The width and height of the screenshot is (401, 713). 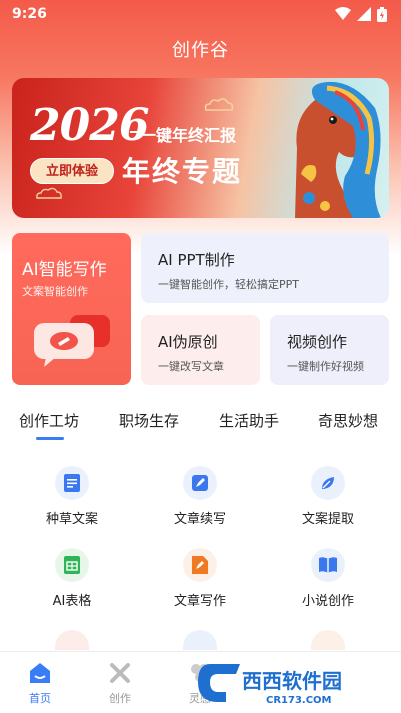 What do you see at coordinates (328, 483) in the screenshot?
I see `leaf-icon` at bounding box center [328, 483].